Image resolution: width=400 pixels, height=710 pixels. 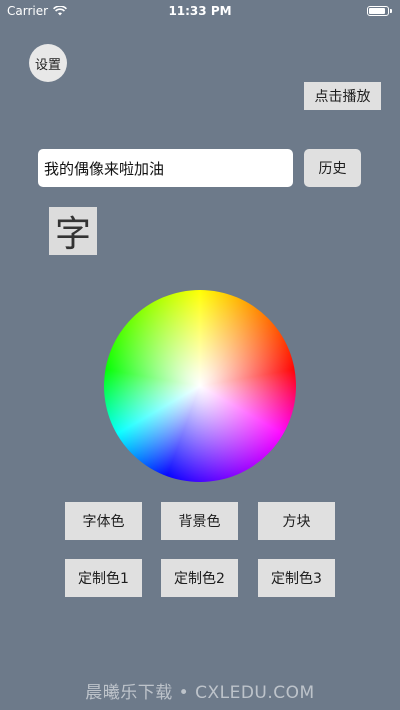 I want to click on background-color-button: 背景色, so click(x=199, y=521).